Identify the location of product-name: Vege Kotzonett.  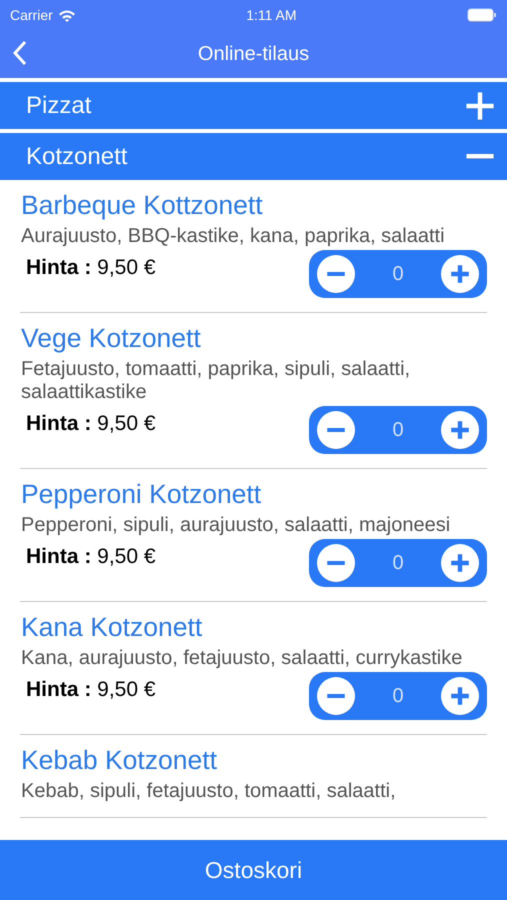
(111, 338).